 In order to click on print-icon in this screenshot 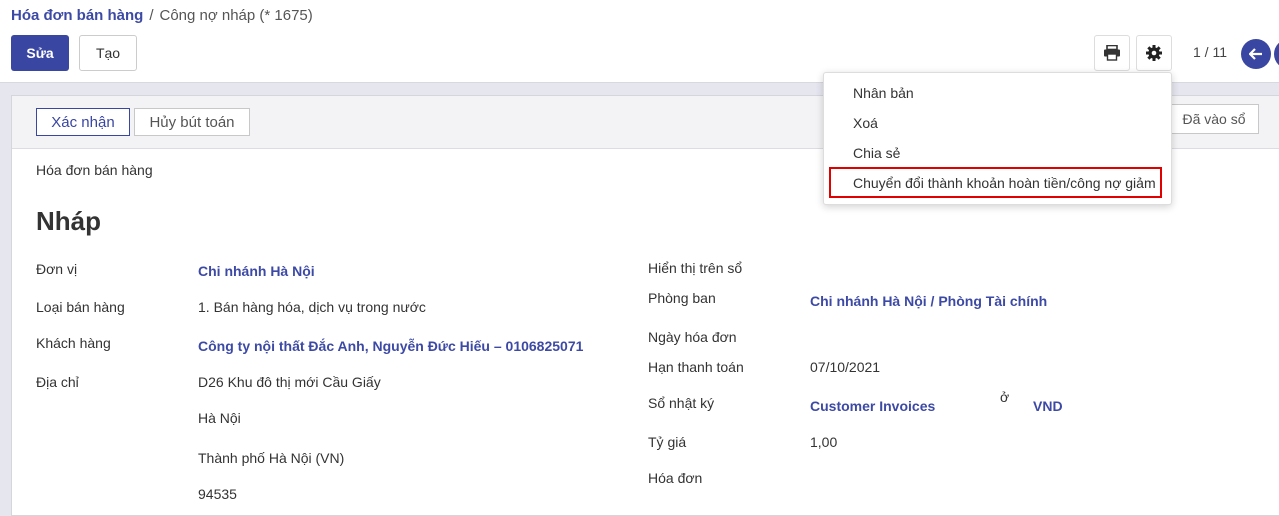, I will do `click(1112, 53)`.